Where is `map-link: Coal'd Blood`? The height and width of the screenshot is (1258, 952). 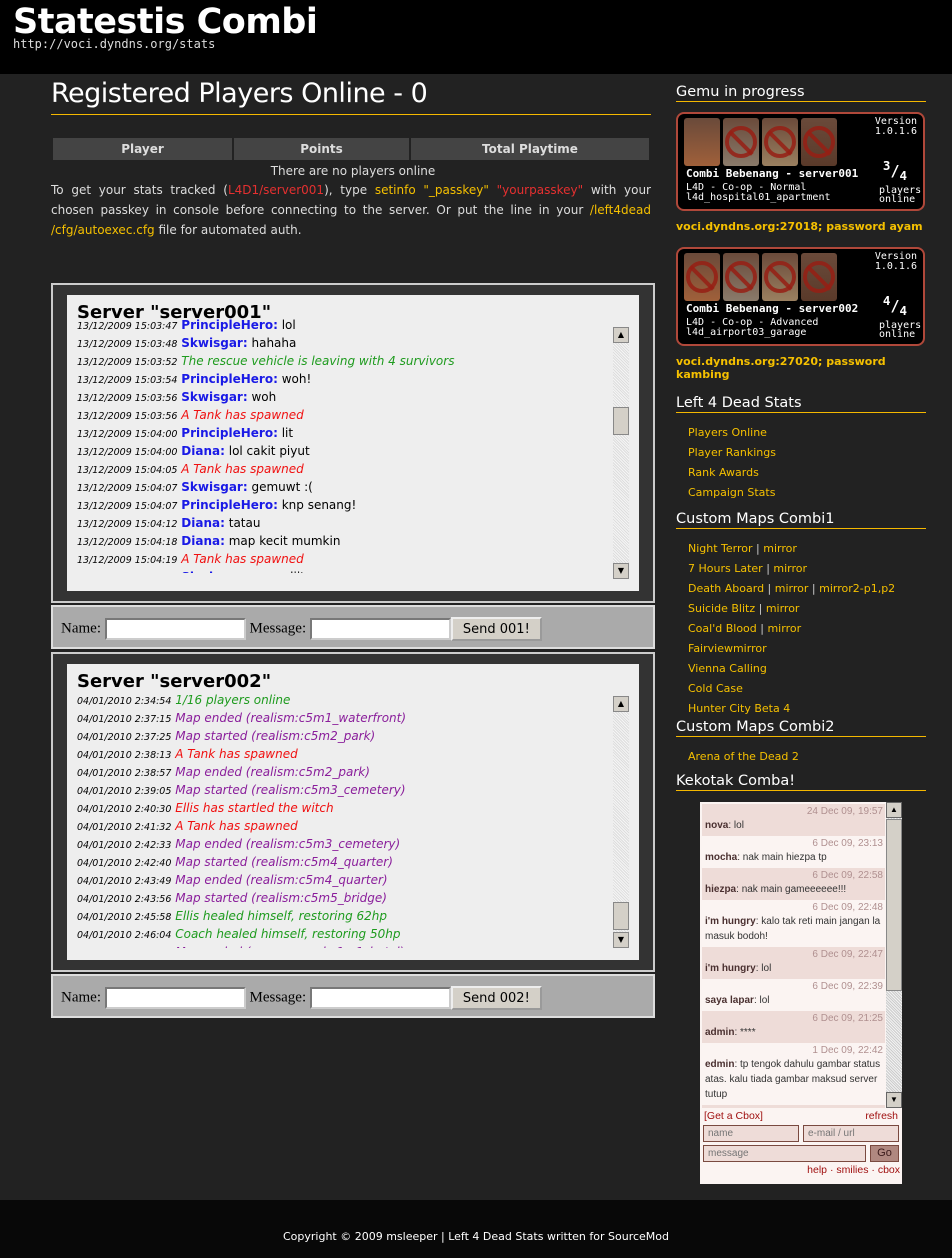
map-link: Coal'd Blood is located at coordinates (722, 628).